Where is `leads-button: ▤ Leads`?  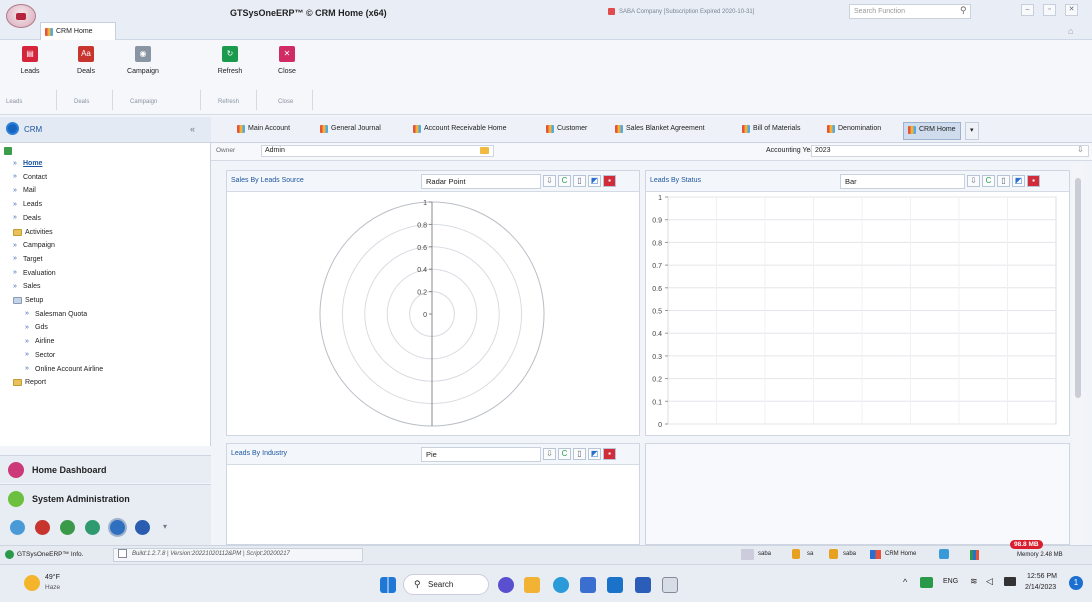
leads-button: ▤ Leads is located at coordinates (30, 60).